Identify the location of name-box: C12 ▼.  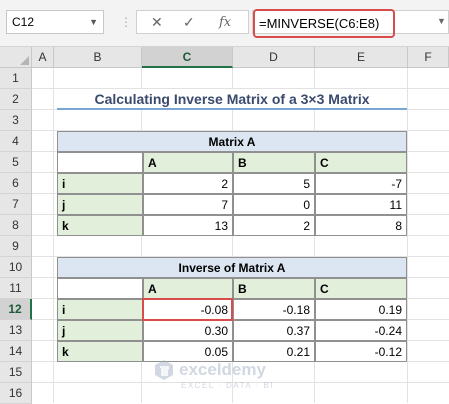
(55, 22).